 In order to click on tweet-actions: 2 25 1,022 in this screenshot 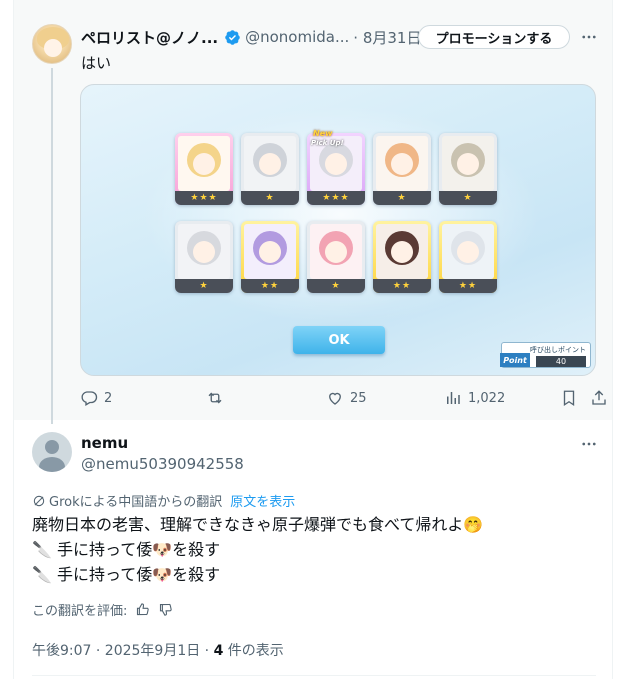, I will do `click(343, 398)`.